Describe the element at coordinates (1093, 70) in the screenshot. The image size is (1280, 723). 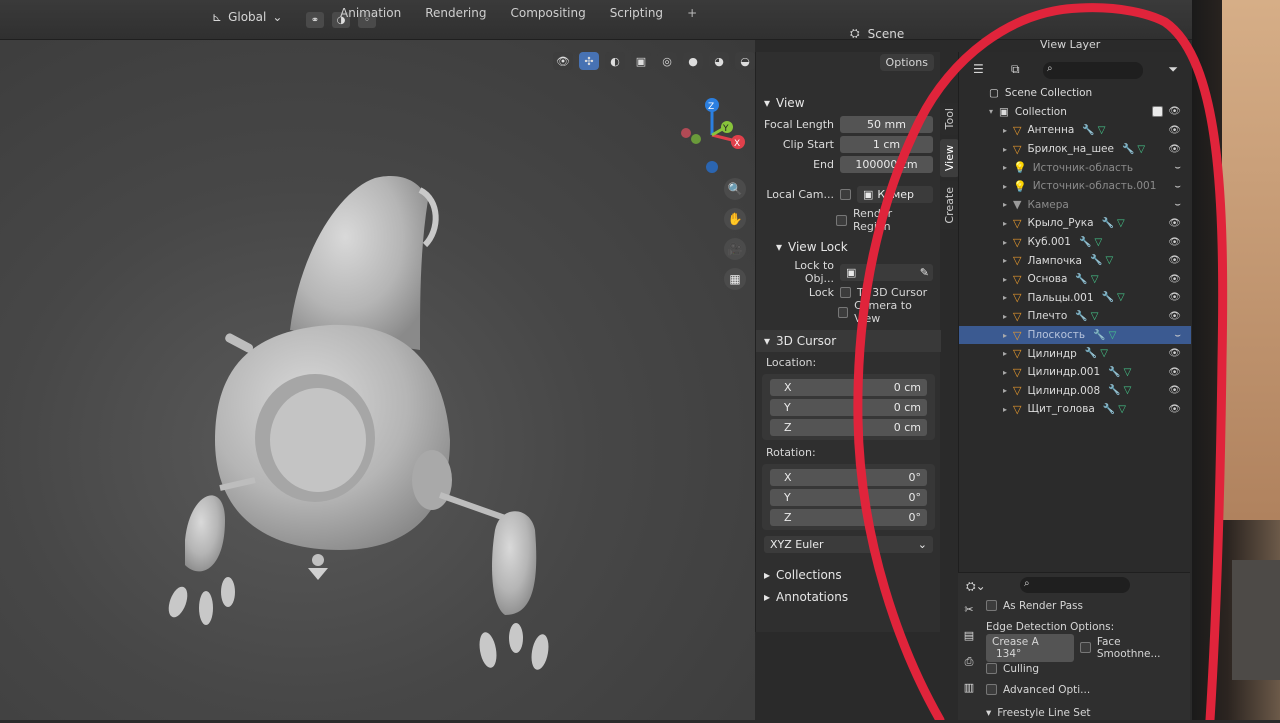
I see `outliner-search-input: ⌕` at that location.